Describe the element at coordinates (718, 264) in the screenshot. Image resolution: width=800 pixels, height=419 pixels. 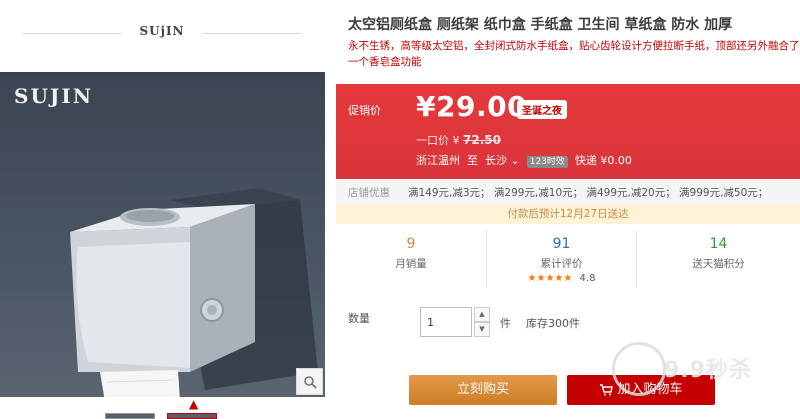
I see `stat-points-label: 送天猫积分` at that location.